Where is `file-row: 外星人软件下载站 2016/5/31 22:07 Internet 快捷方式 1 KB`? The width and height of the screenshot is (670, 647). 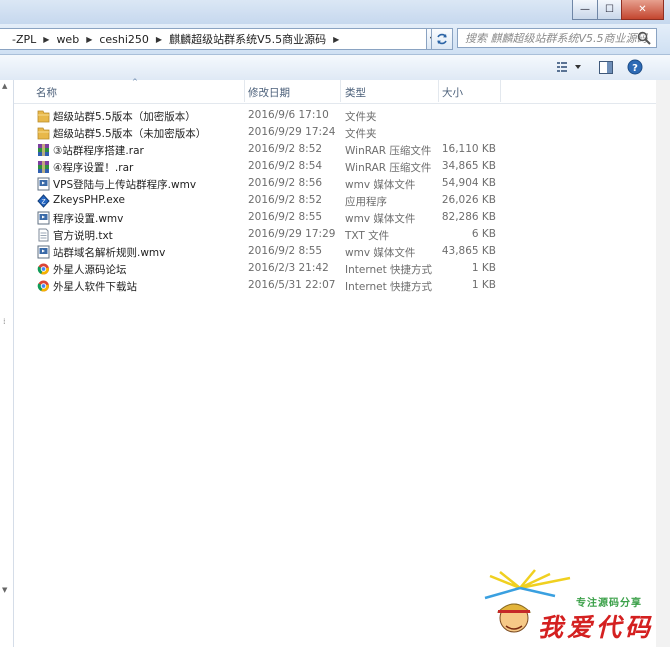 file-row: 外星人软件下载站 2016/5/31 22:07 Internet 快捷方式 1 KB is located at coordinates (344, 285).